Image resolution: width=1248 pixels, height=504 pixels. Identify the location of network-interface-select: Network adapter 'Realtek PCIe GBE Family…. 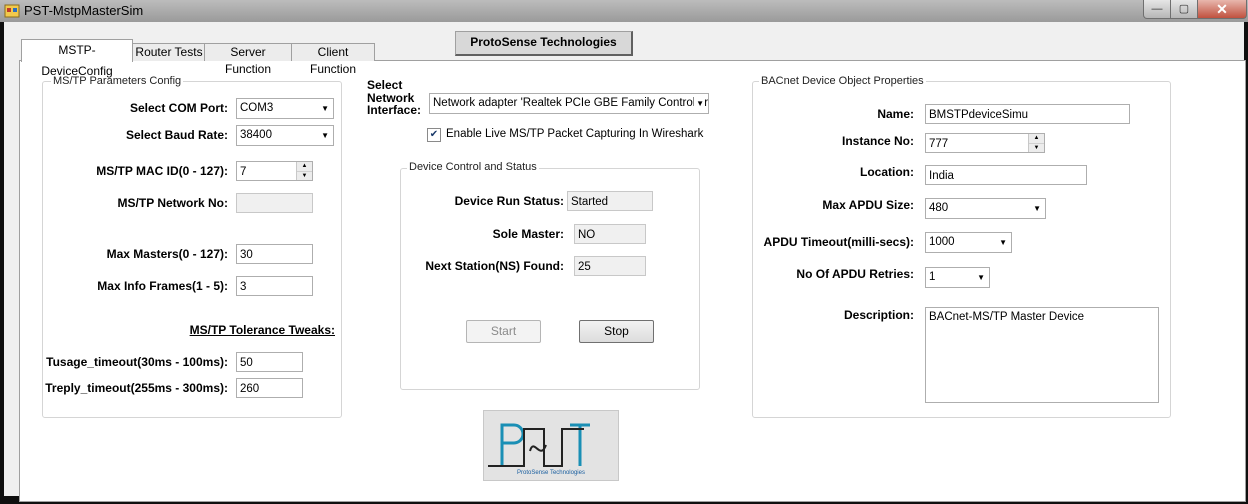
(569, 103).